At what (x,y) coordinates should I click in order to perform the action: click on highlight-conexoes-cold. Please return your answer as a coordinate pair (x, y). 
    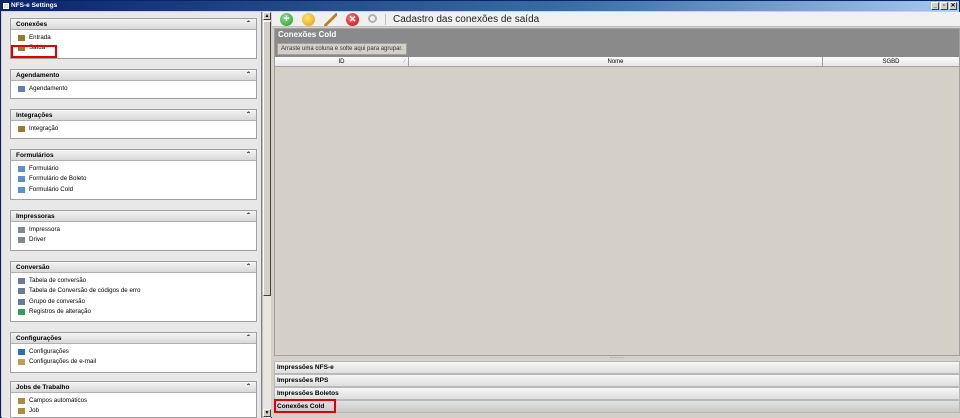
    Looking at the image, I should click on (305, 406).